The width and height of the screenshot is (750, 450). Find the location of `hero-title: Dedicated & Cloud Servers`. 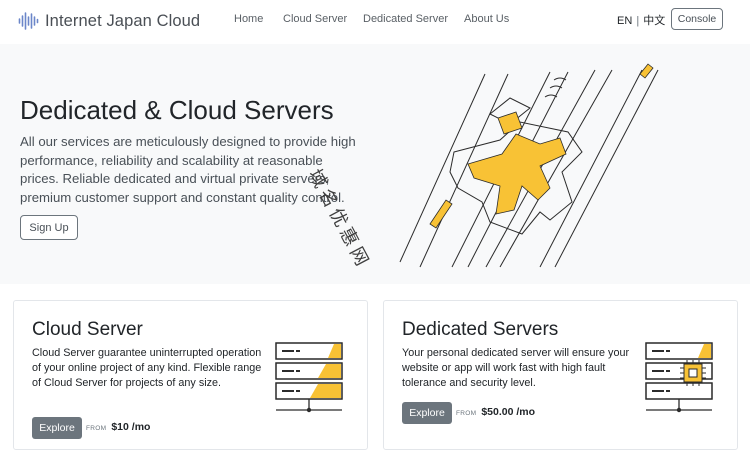

hero-title: Dedicated & Cloud Servers is located at coordinates (177, 110).